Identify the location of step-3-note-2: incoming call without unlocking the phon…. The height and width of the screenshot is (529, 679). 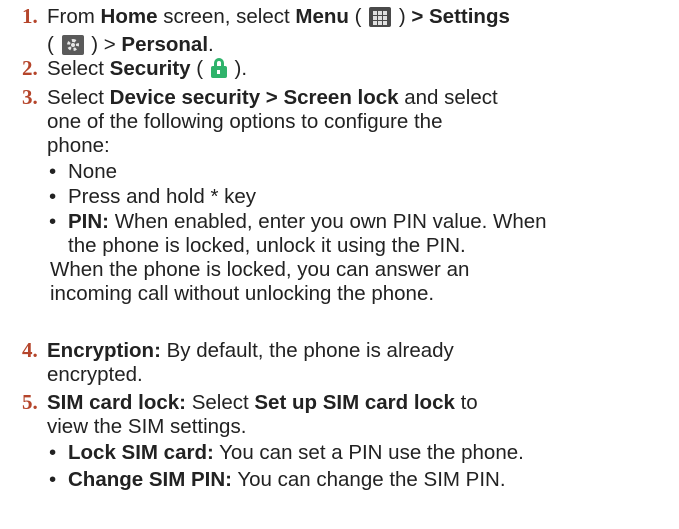
(242, 293).